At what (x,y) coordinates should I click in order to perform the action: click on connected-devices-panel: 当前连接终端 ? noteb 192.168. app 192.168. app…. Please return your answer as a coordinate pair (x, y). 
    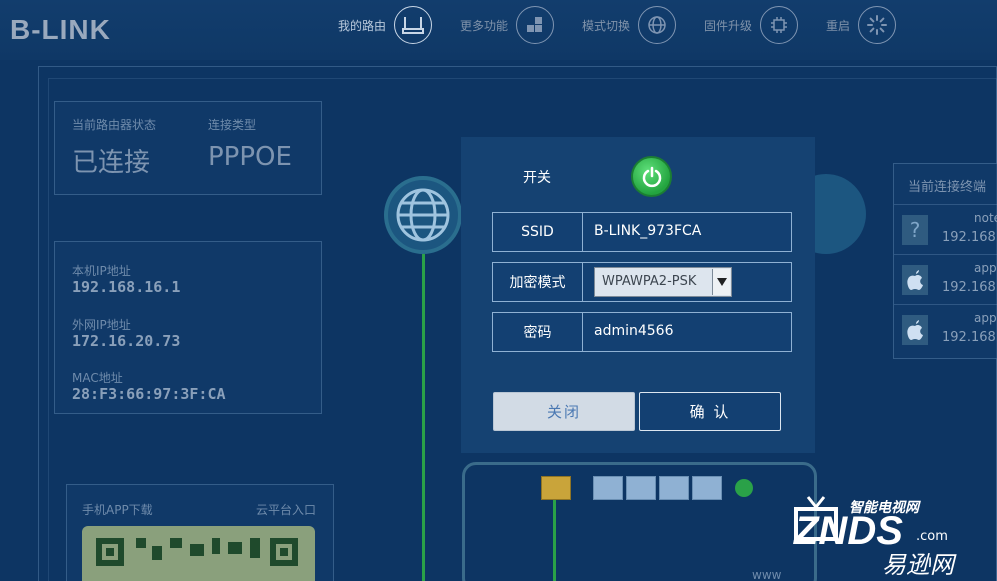
    Looking at the image, I should click on (945, 261).